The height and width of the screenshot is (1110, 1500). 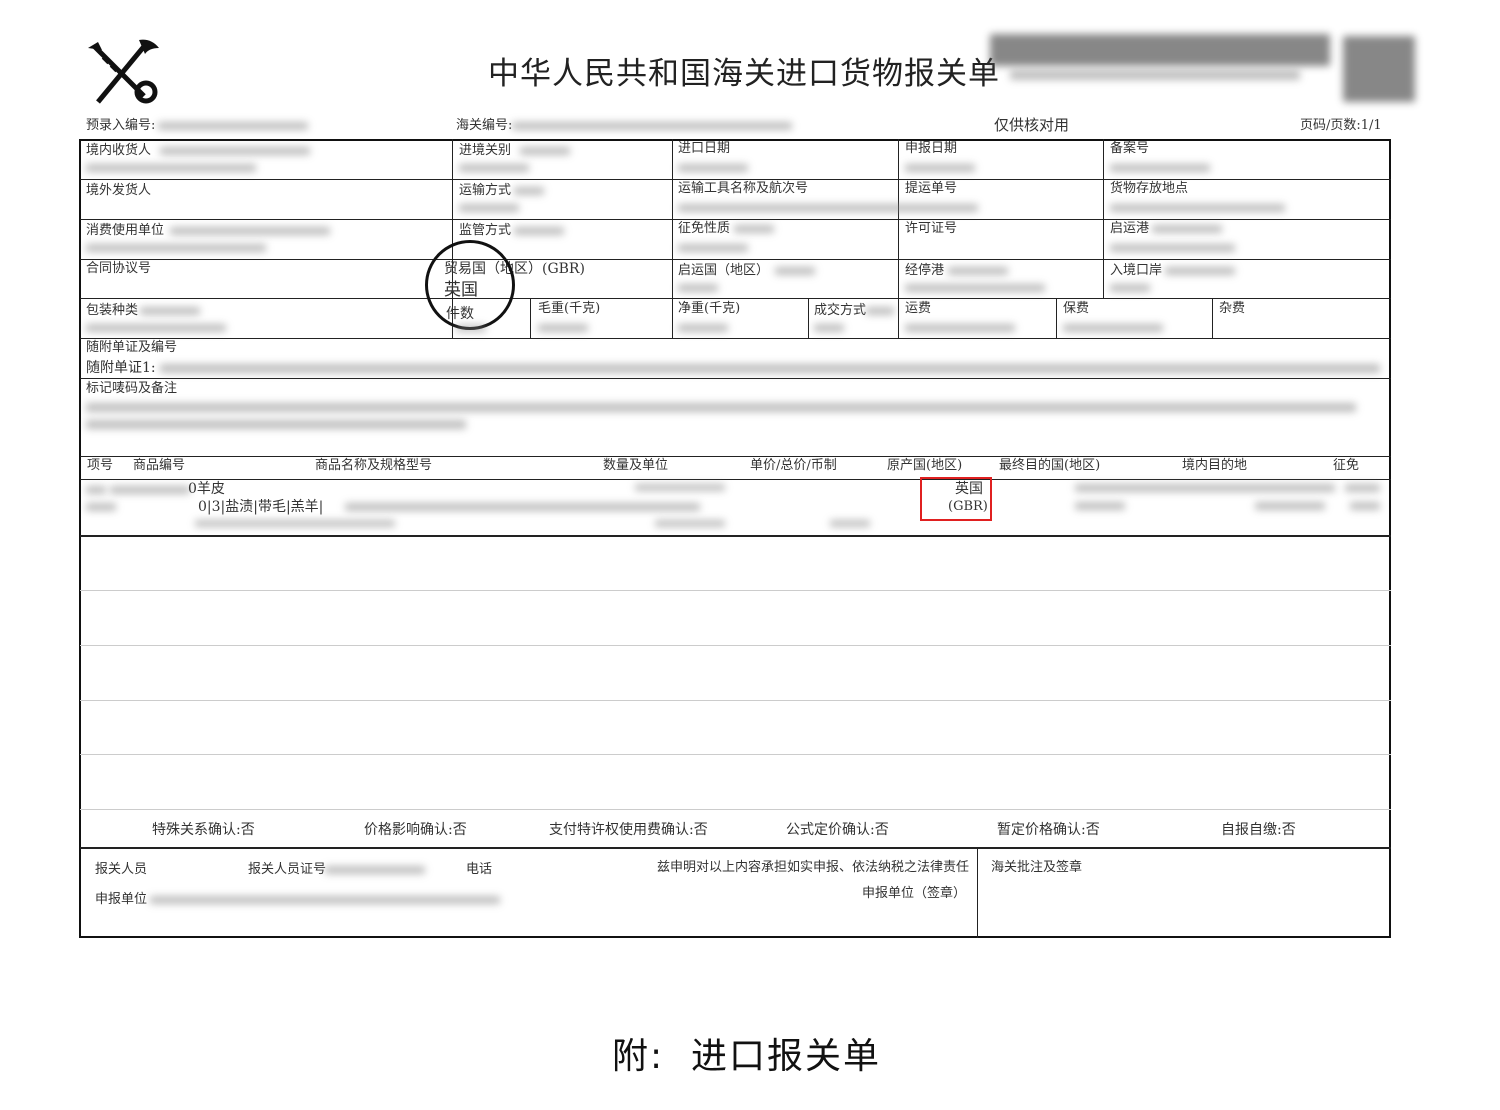 What do you see at coordinates (1258, 830) in the screenshot?
I see `confirm-self-declare: 自报自缴:否` at bounding box center [1258, 830].